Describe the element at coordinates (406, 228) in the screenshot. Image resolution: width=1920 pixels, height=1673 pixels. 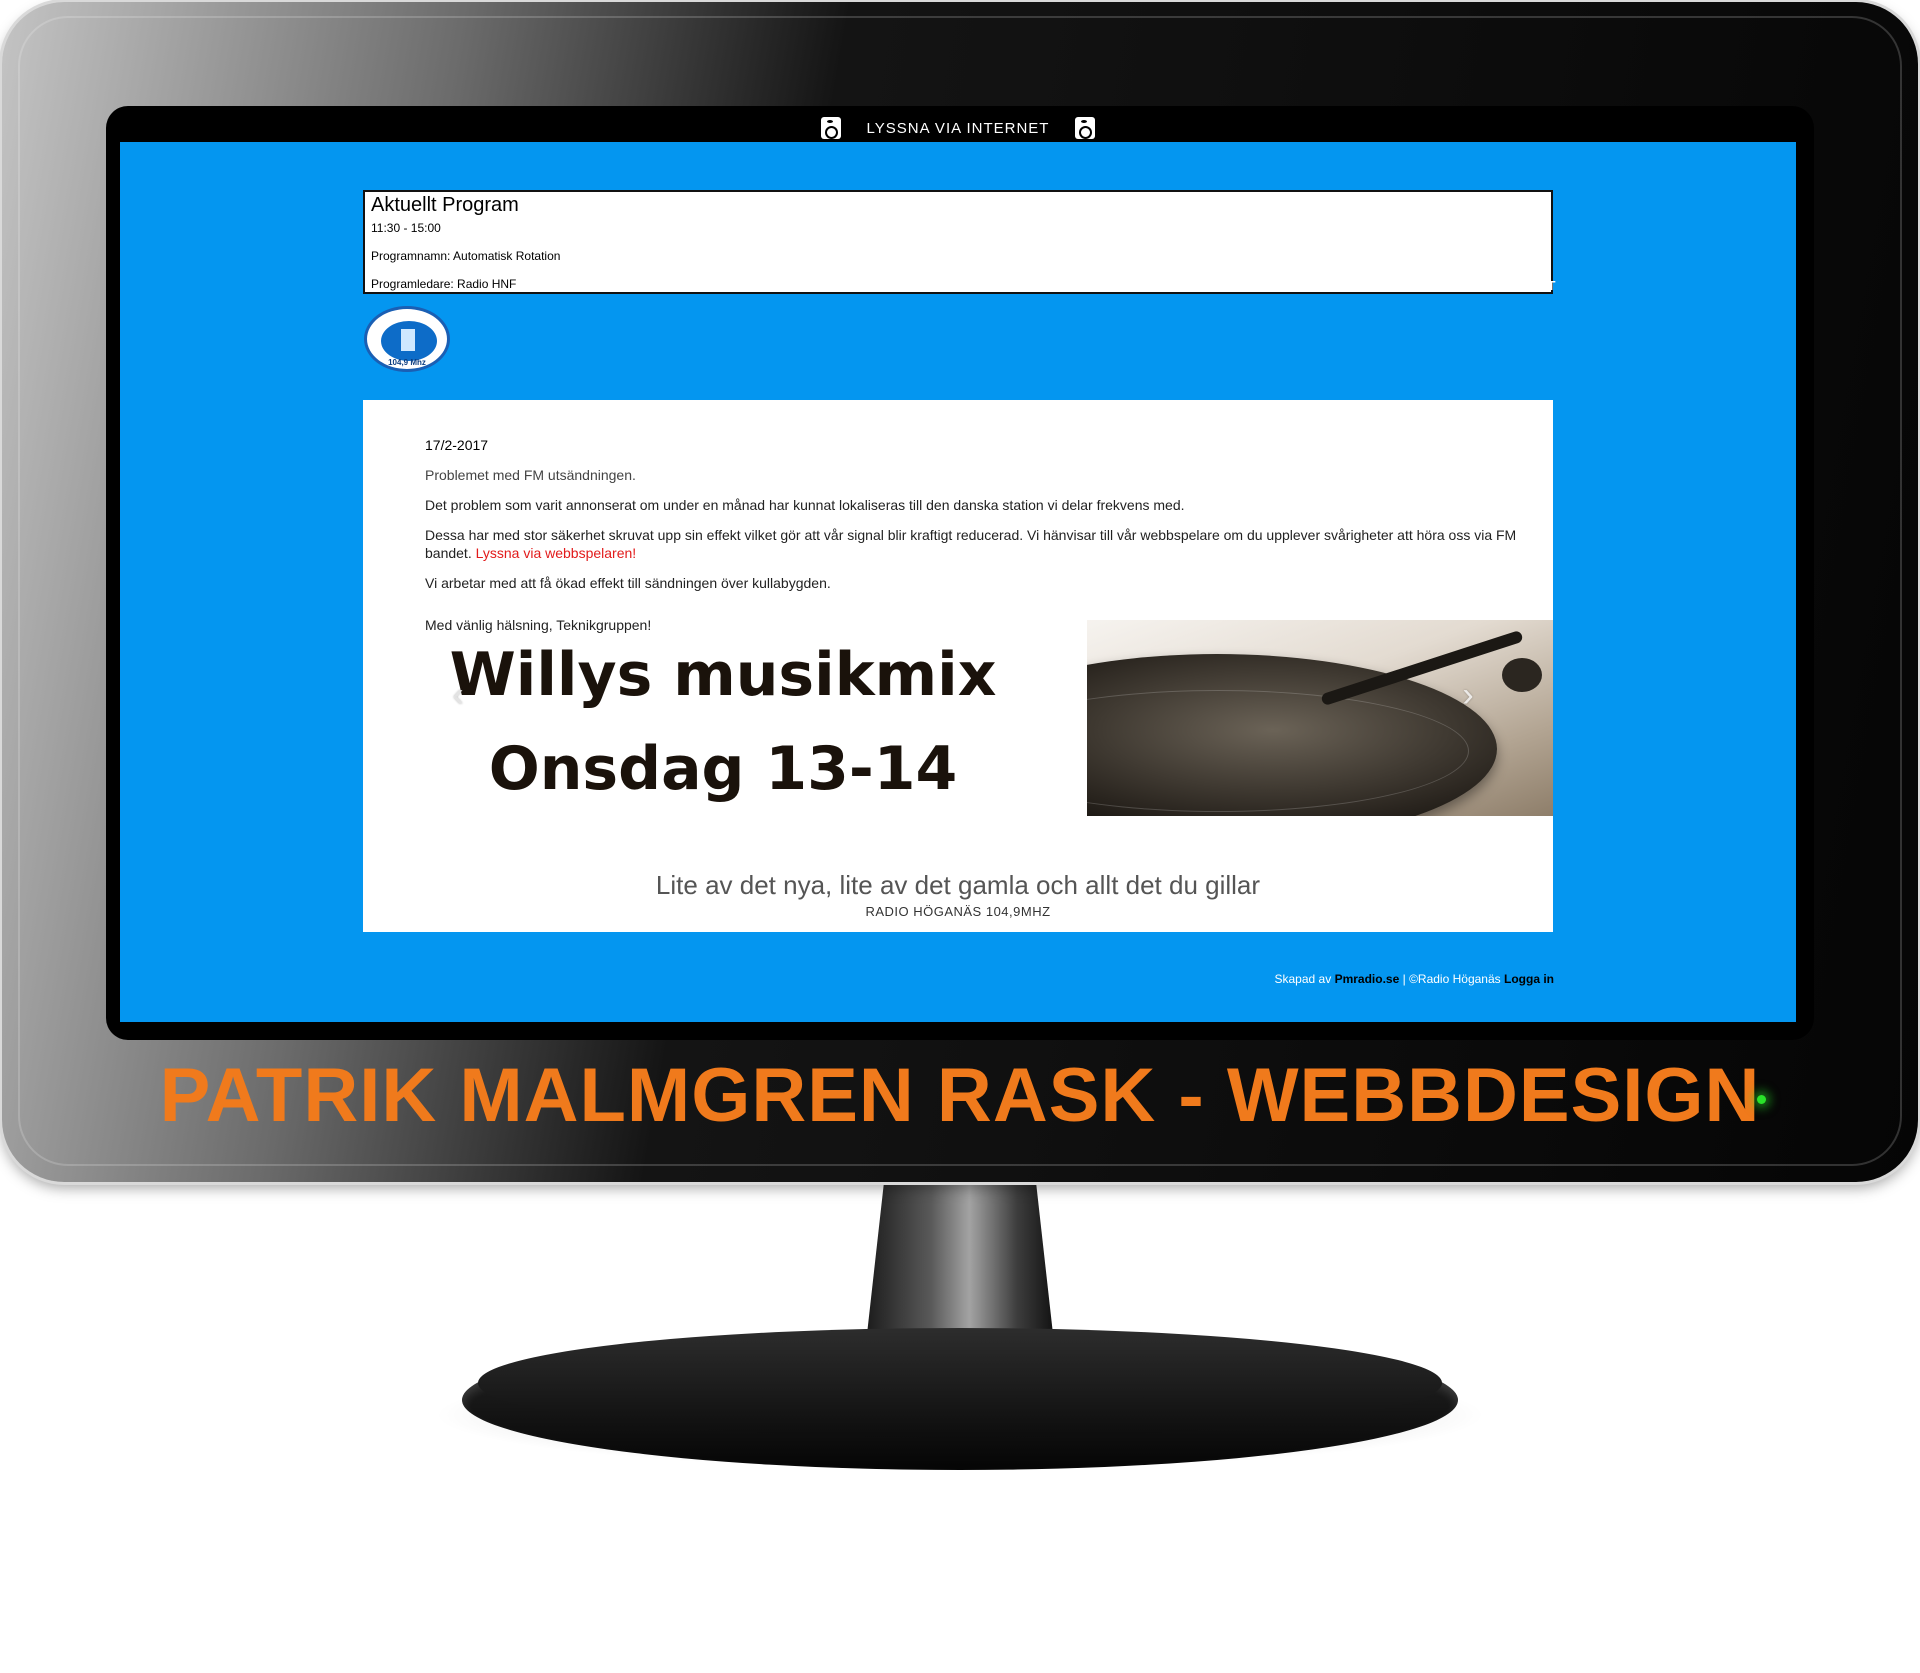
I see `program-time: 11:30 - 15:00` at that location.